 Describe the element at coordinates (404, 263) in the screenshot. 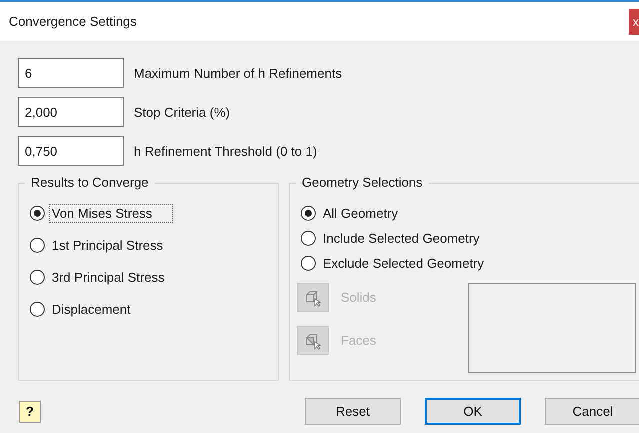

I see `radio-label: Exclude Selected Geometry` at that location.